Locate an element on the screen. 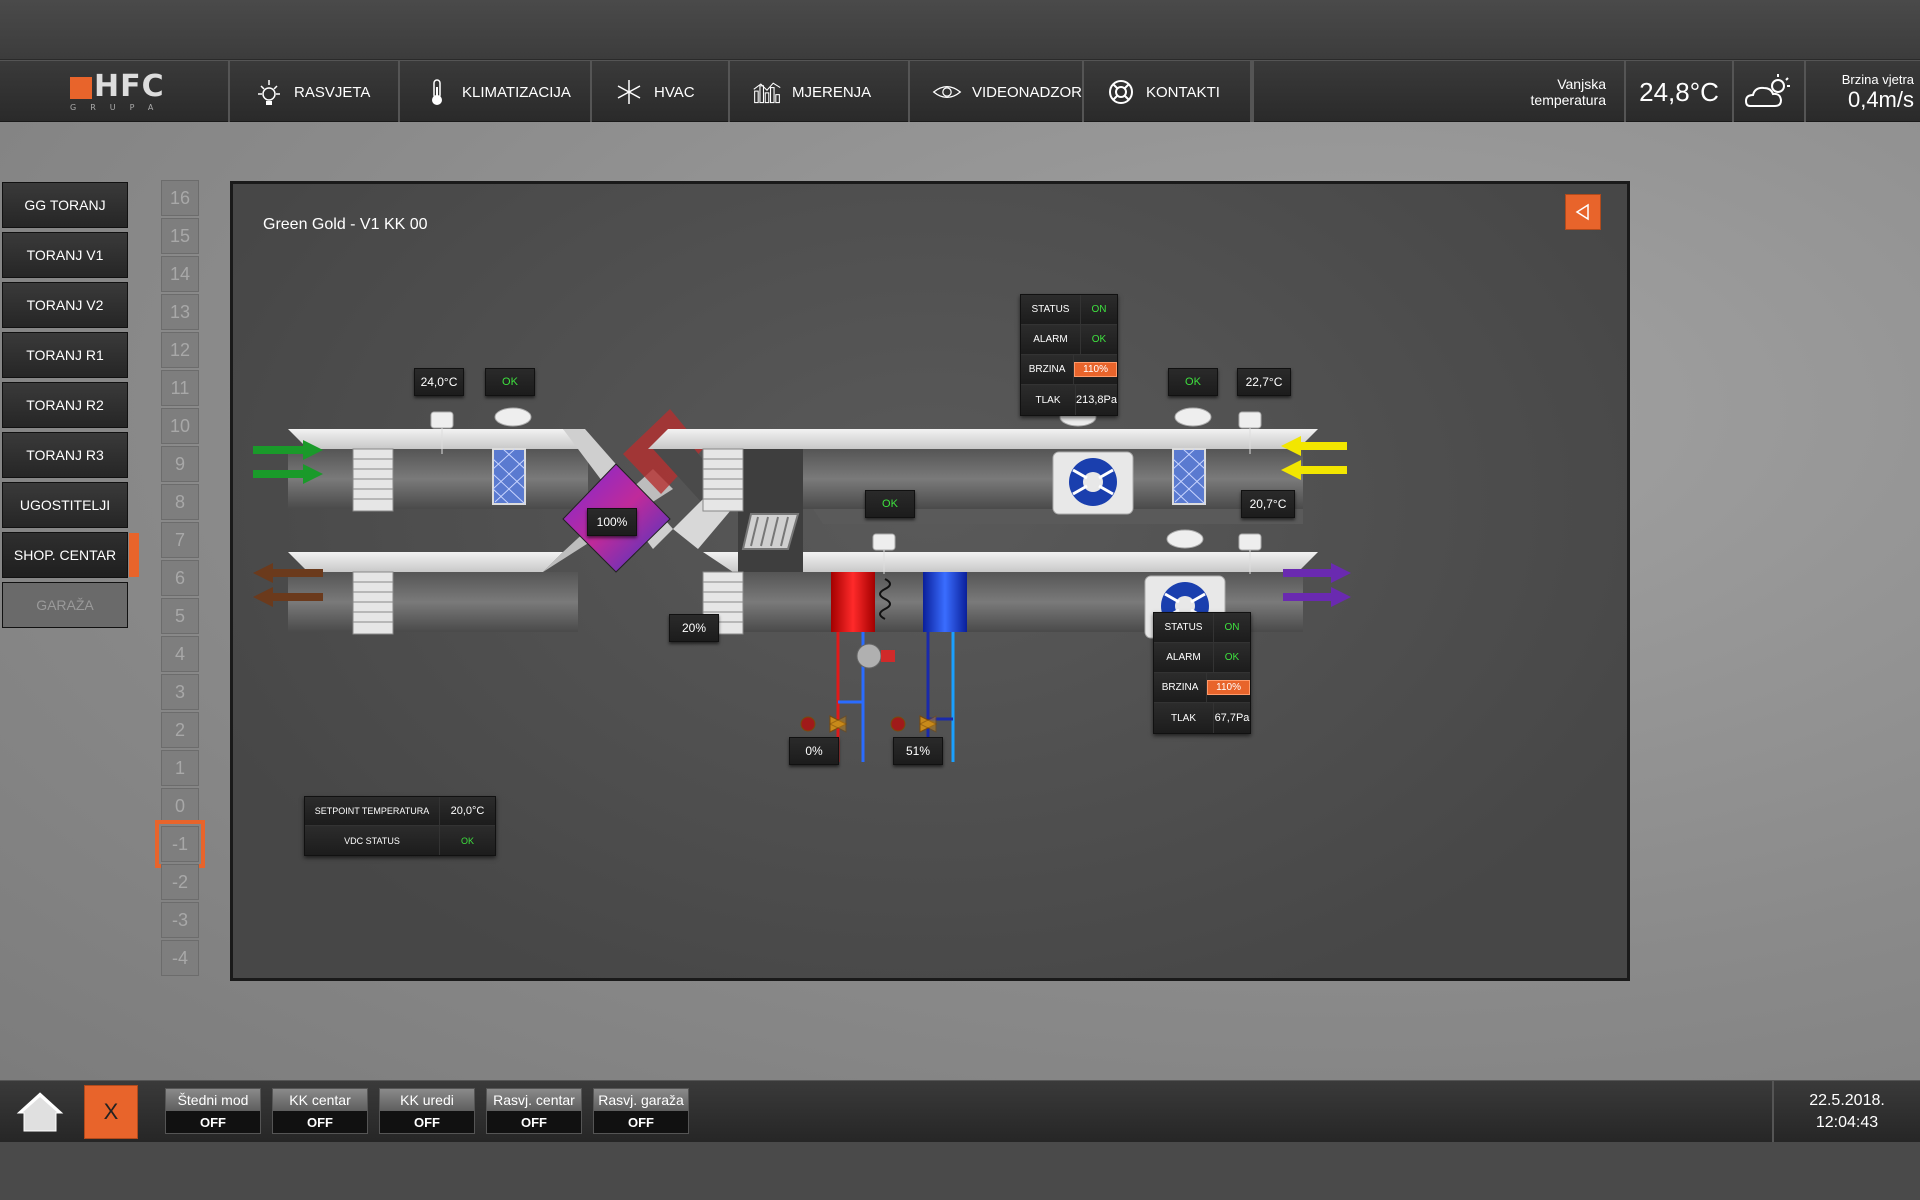  floor-16: 16 is located at coordinates (180, 198).